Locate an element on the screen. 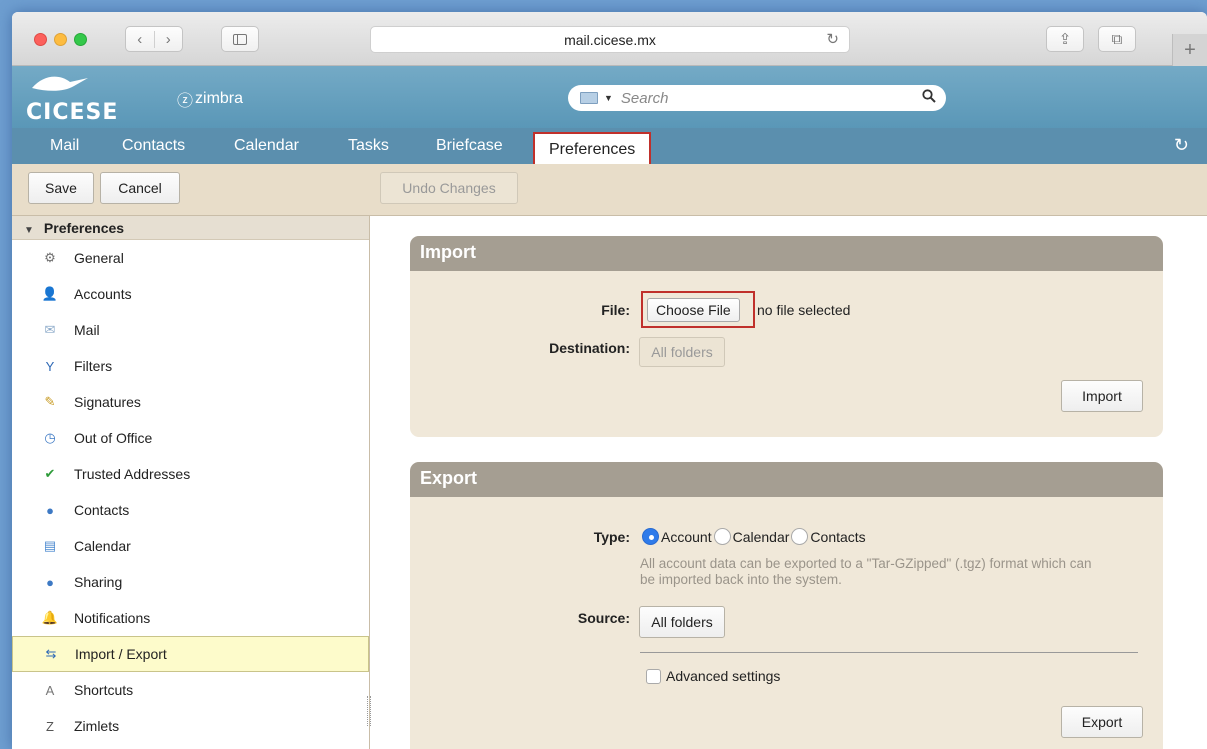 This screenshot has width=1207, height=749. bell-icon: 🔔 is located at coordinates (50, 617).